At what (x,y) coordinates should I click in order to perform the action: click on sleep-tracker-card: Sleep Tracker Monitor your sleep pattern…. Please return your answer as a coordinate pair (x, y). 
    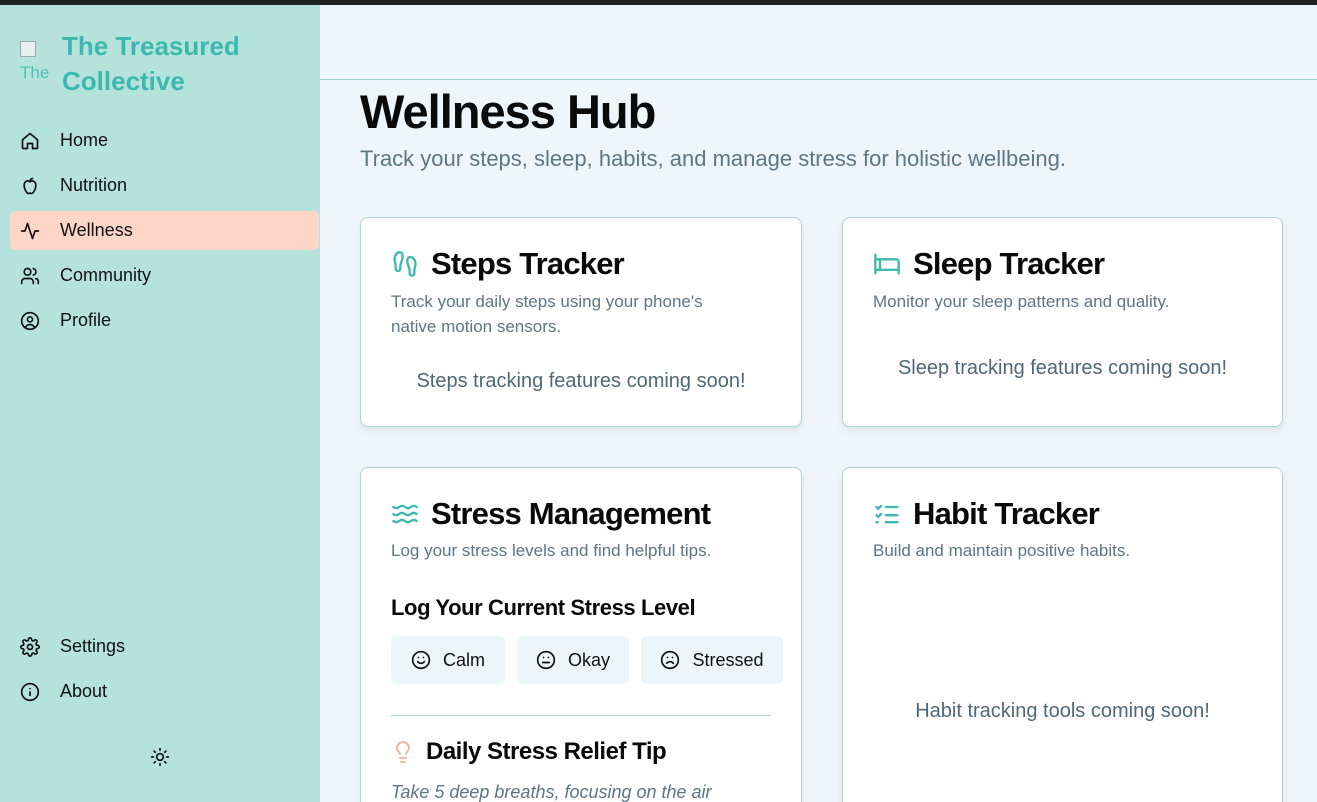
    Looking at the image, I should click on (1062, 322).